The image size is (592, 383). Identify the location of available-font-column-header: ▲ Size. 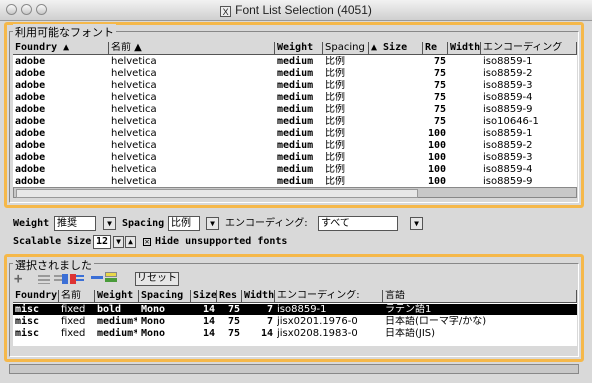
(396, 48).